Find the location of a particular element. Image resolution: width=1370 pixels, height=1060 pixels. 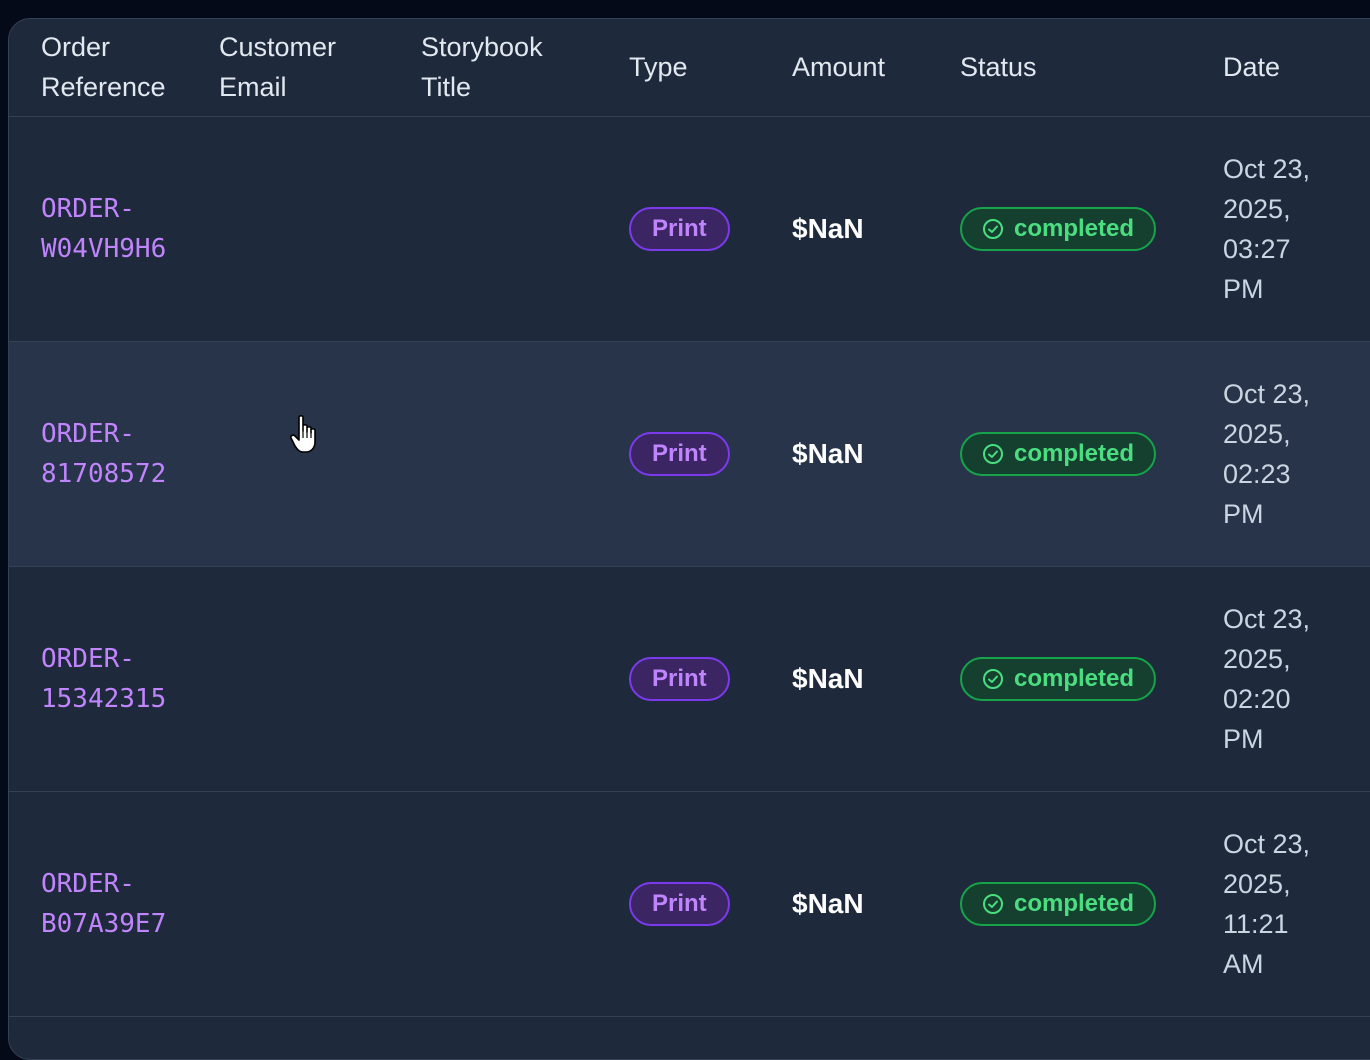

date-value: Oct 23, 2025, 03:27 PM is located at coordinates (1267, 228).